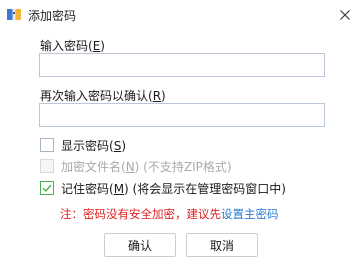  What do you see at coordinates (87, 188) in the screenshot?
I see `remember-password-label-text: 记住密码(` at bounding box center [87, 188].